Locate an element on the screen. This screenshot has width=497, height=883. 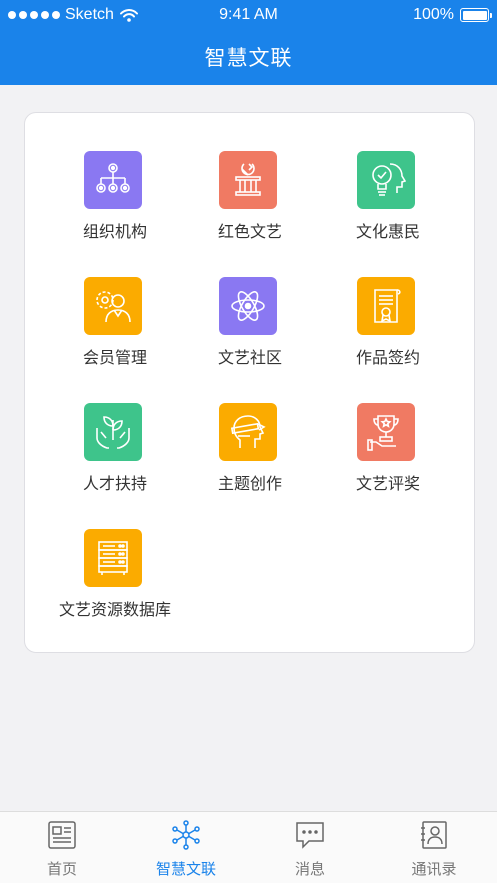
tab-label: 通讯录 is located at coordinates (434, 869).